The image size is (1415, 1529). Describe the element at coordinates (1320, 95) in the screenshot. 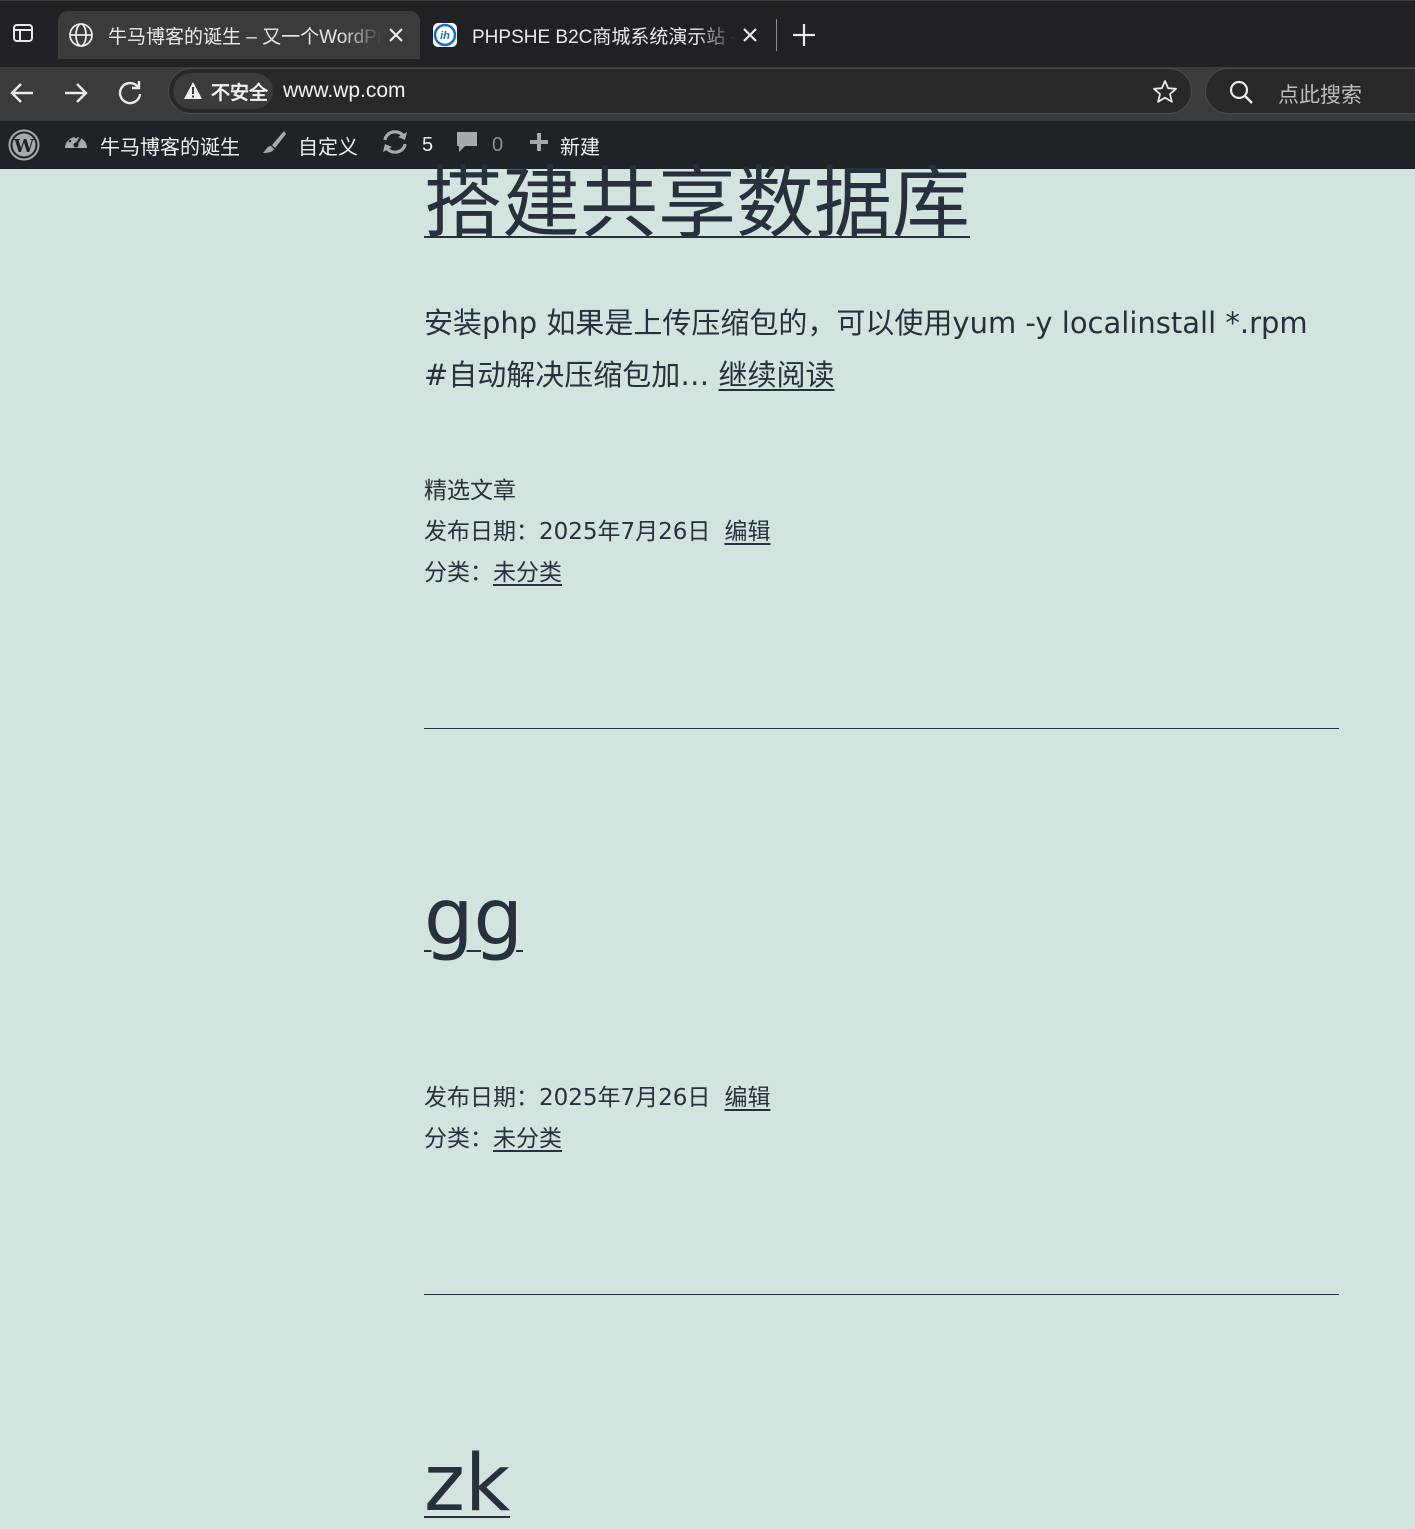

I see `search-placeholder: 点此搜索` at that location.